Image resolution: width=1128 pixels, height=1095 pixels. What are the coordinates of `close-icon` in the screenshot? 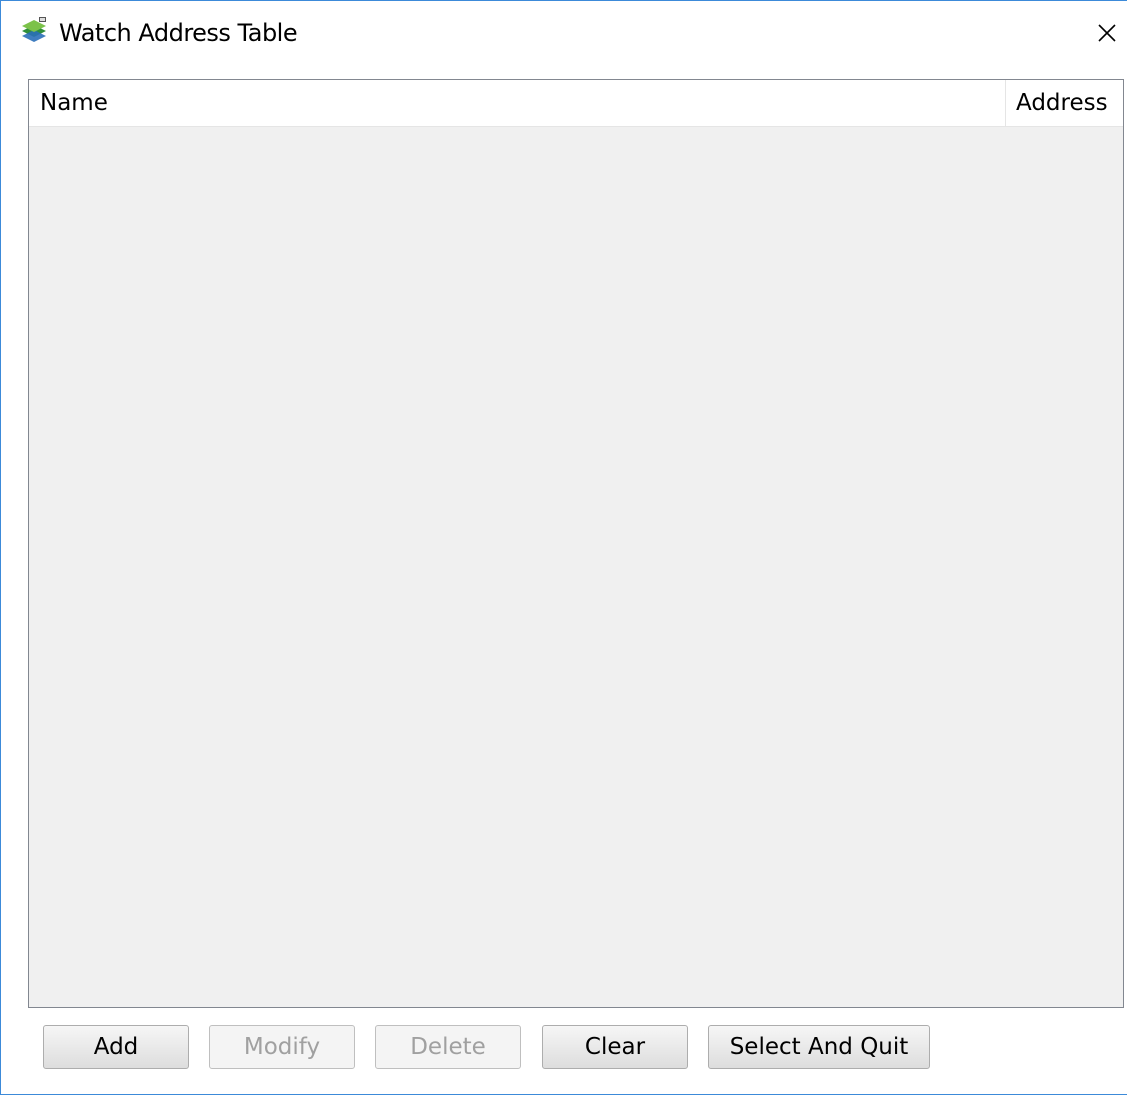 It's located at (1107, 33).